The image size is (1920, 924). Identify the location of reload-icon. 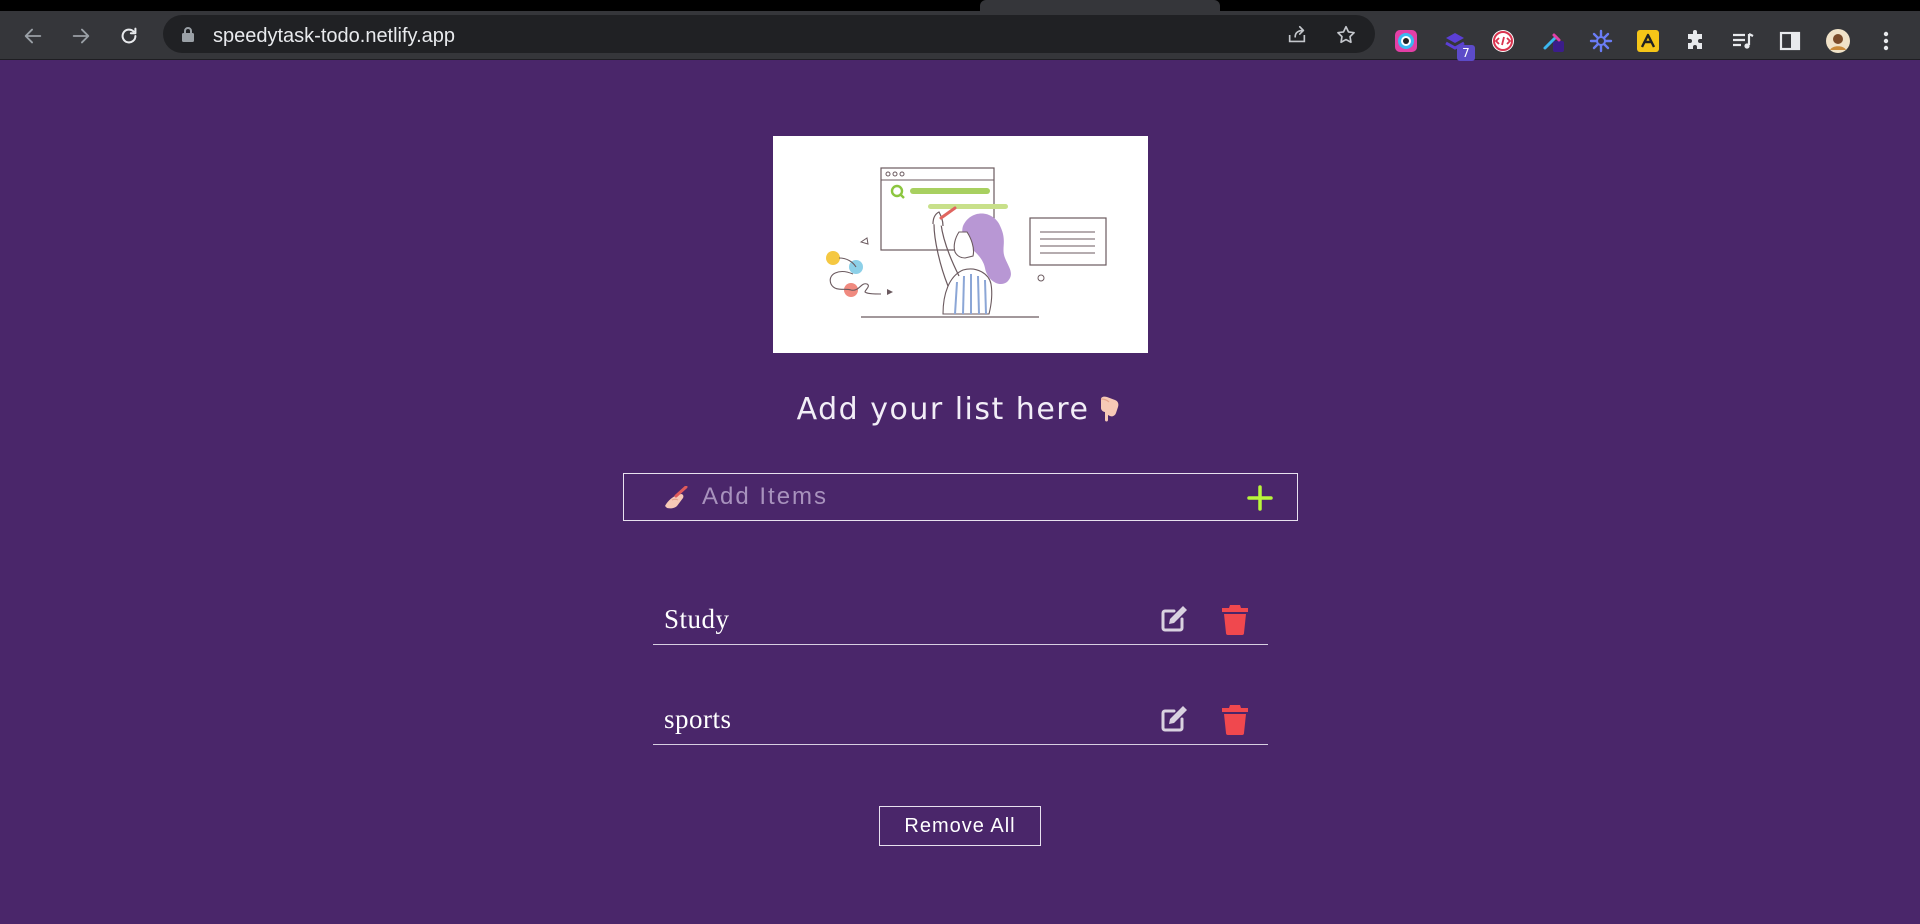
(129, 35).